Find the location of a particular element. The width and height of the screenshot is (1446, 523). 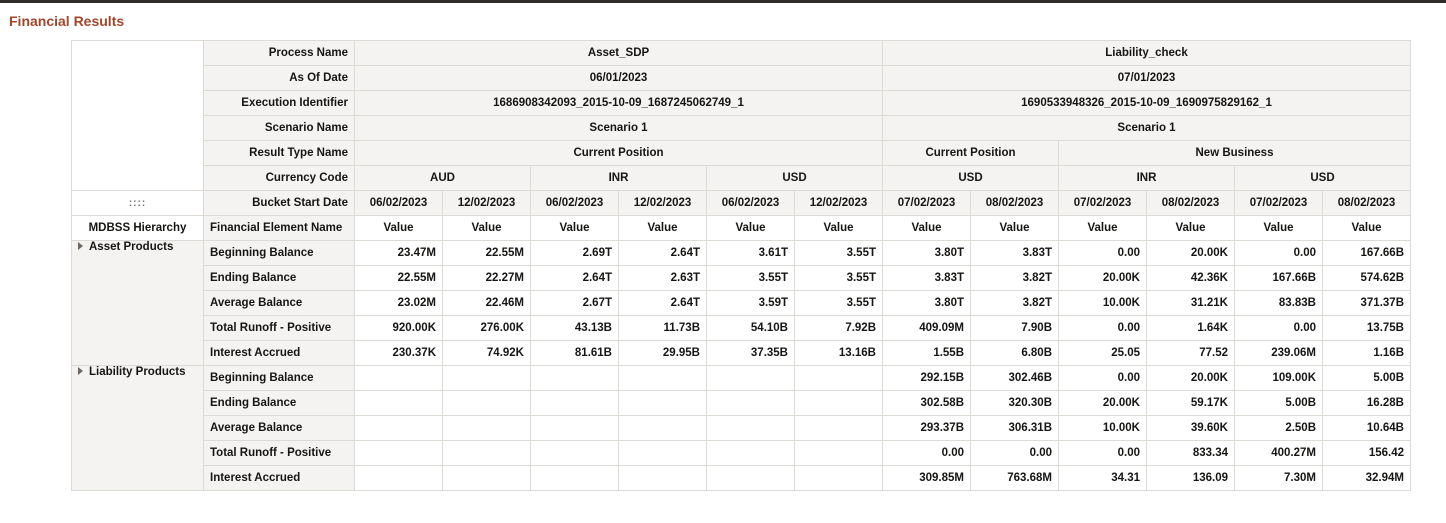

process-name-header: Liability_check is located at coordinates (1146, 53).